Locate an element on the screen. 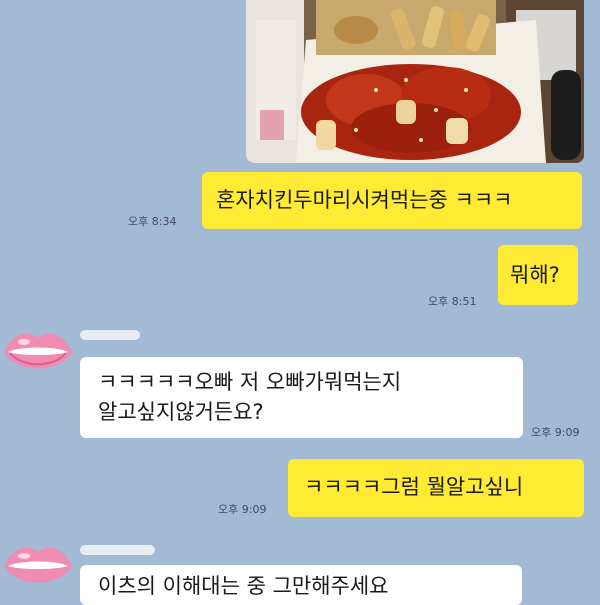 This screenshot has height=605, width=600. message-text-line: 알고싶지않거든요? is located at coordinates (181, 412).